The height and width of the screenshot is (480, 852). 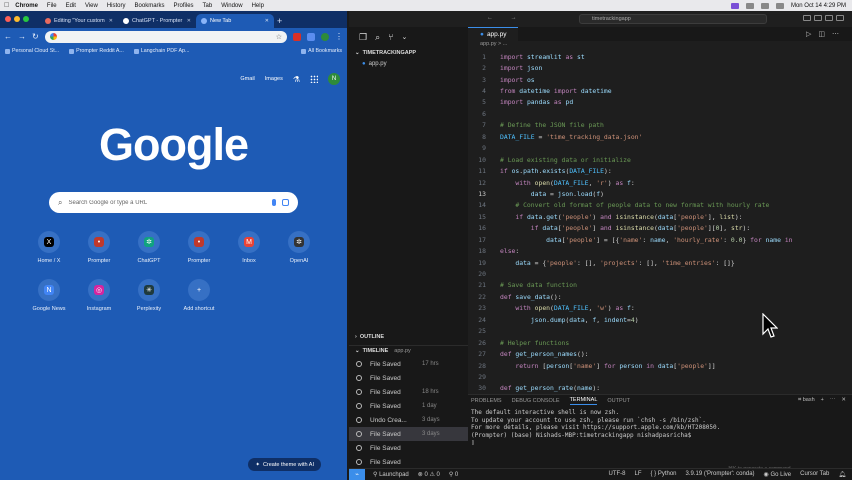 What do you see at coordinates (390, 37) in the screenshot?
I see `source-control-icon: ⑂` at bounding box center [390, 37].